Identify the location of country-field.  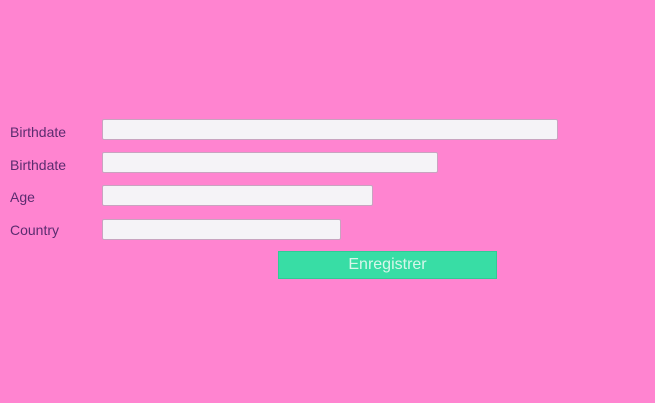
(221, 229).